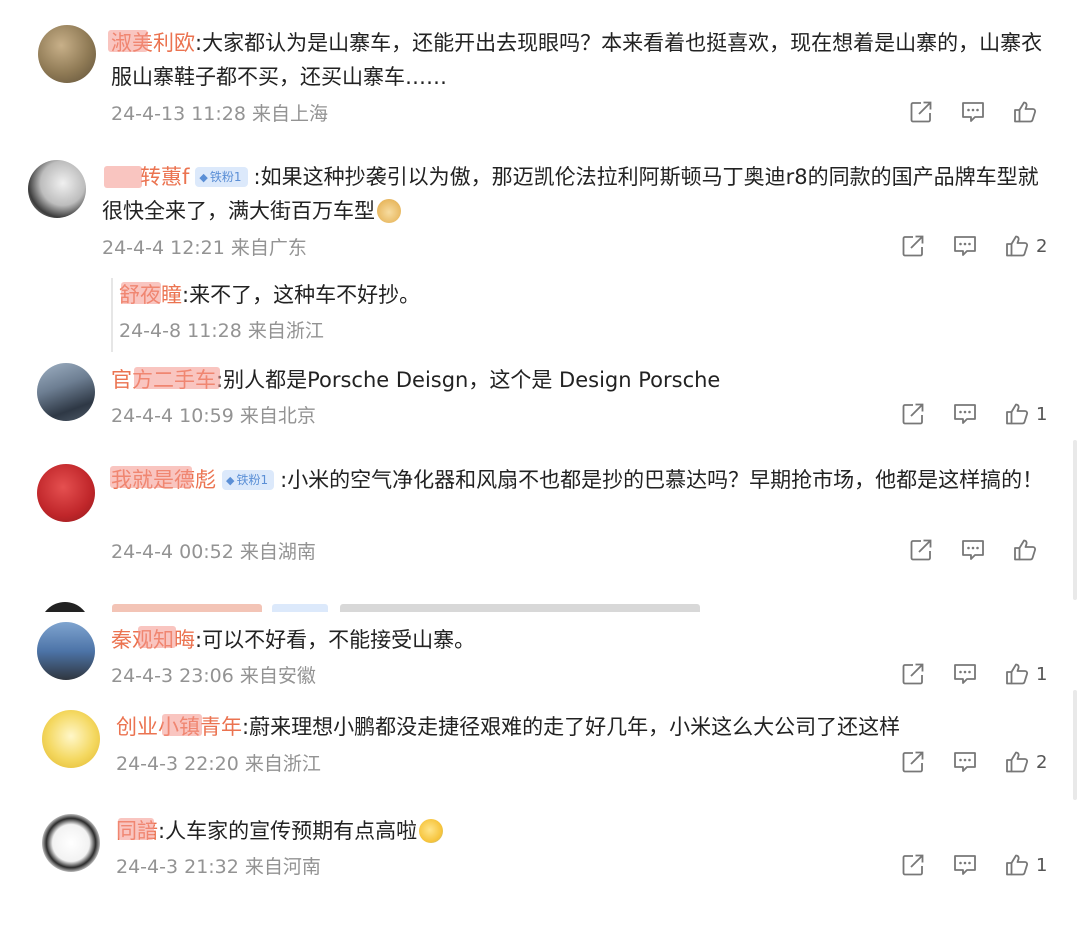 Image resolution: width=1080 pixels, height=932 pixels. What do you see at coordinates (164, 177) in the screenshot?
I see `username-link: 转蕙f` at bounding box center [164, 177].